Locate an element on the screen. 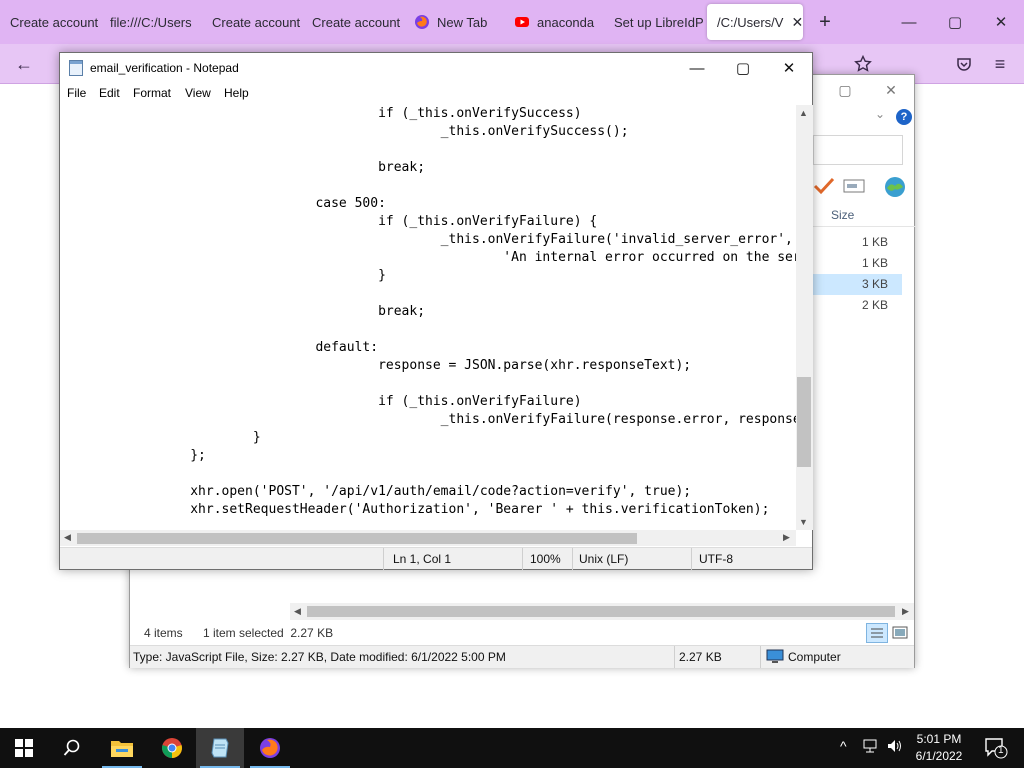 This screenshot has width=1024, height=768. globe-icon is located at coordinates (895, 188).